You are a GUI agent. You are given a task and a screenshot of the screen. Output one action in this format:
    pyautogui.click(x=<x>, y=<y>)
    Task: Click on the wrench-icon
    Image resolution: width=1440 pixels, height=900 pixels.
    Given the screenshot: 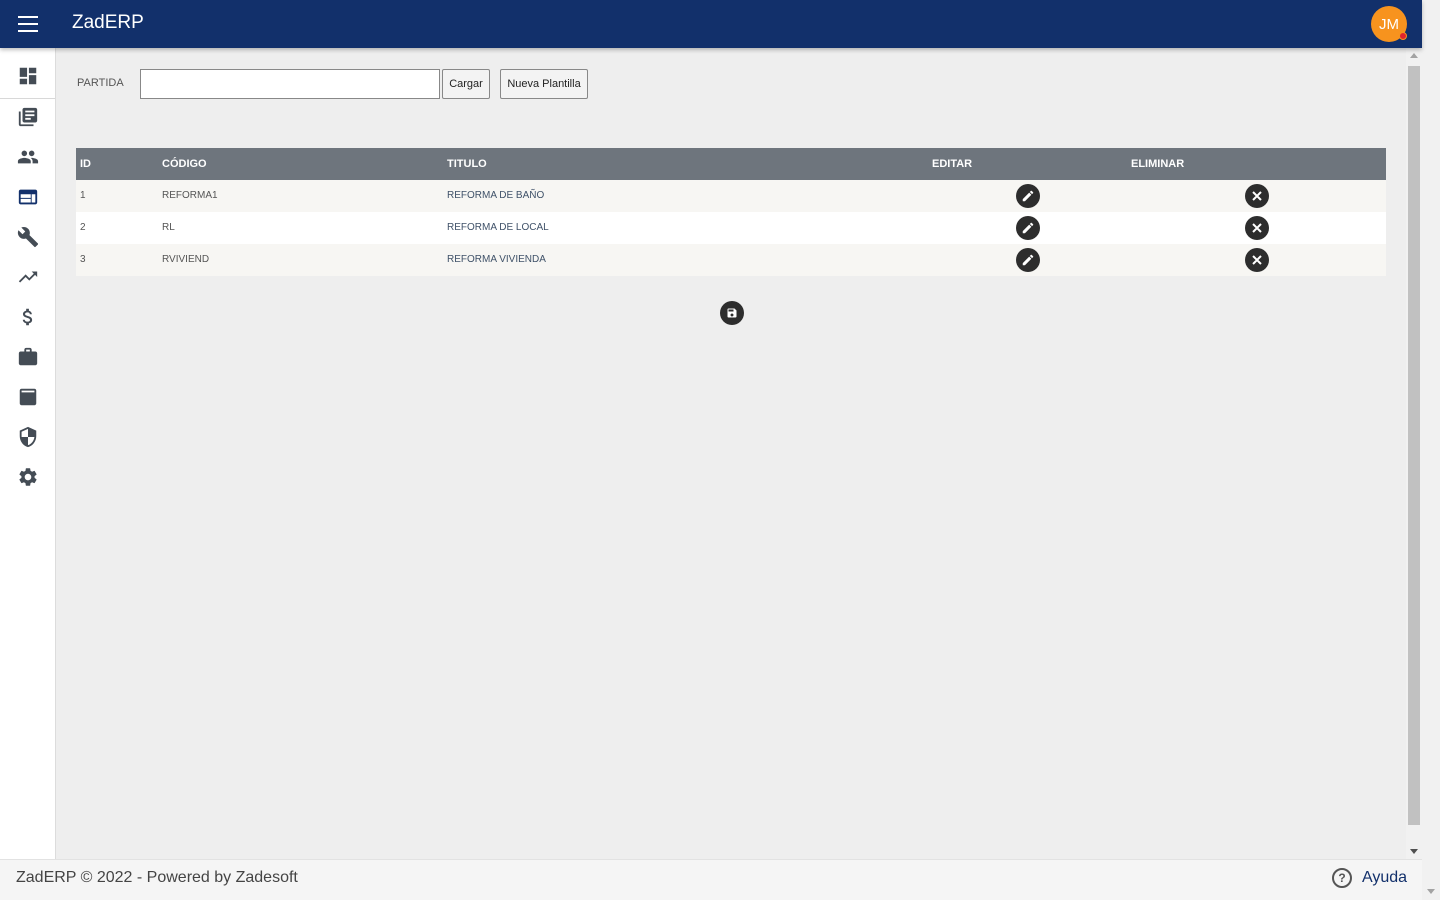 What is the action you would take?
    pyautogui.click(x=28, y=237)
    